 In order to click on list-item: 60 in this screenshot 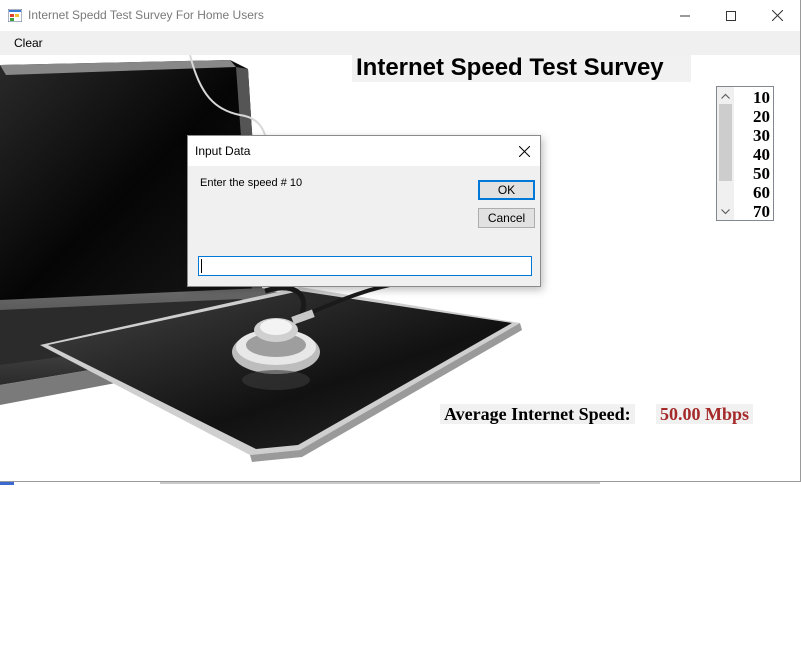, I will do `click(755, 192)`.